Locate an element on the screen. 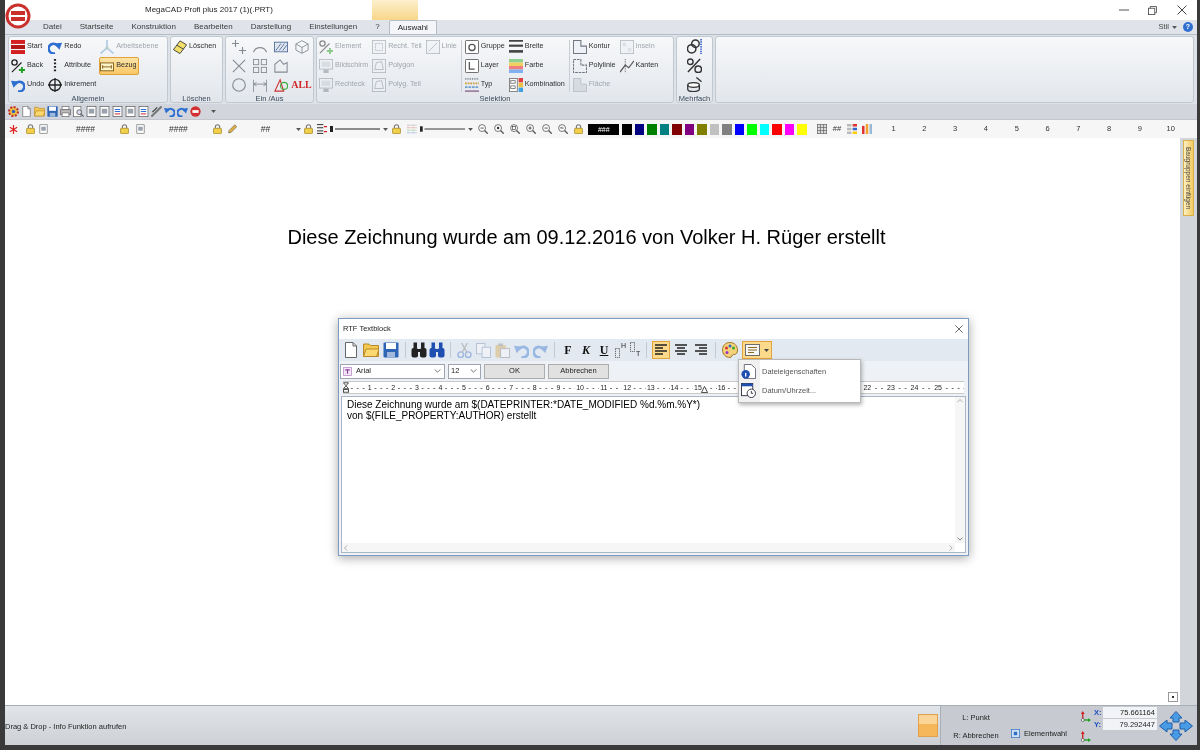  triangle-circle-icon is located at coordinates (280, 84).